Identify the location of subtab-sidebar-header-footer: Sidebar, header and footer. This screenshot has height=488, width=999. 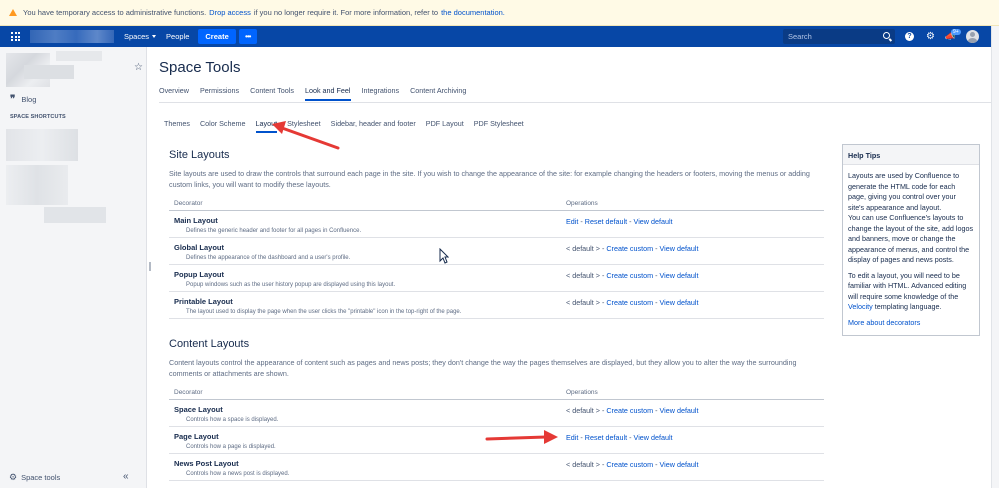
(373, 126).